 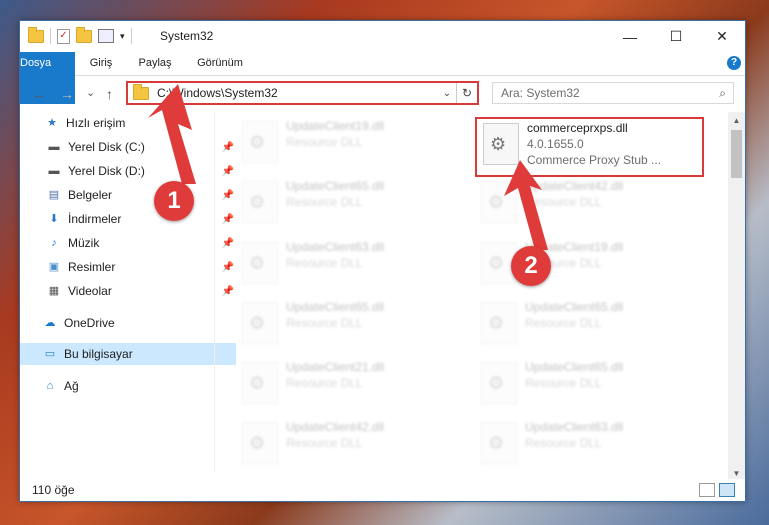 I want to click on file-item: UpdateClient21.dll Resource DLL, so click(x=346, y=384).